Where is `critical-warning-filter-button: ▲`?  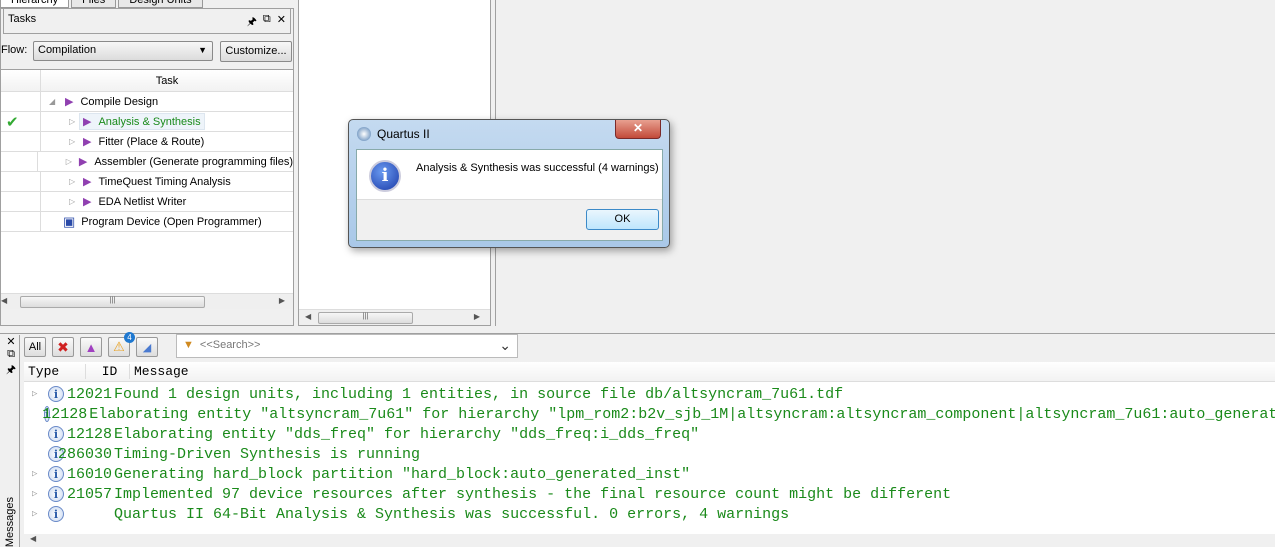 critical-warning-filter-button: ▲ is located at coordinates (91, 347).